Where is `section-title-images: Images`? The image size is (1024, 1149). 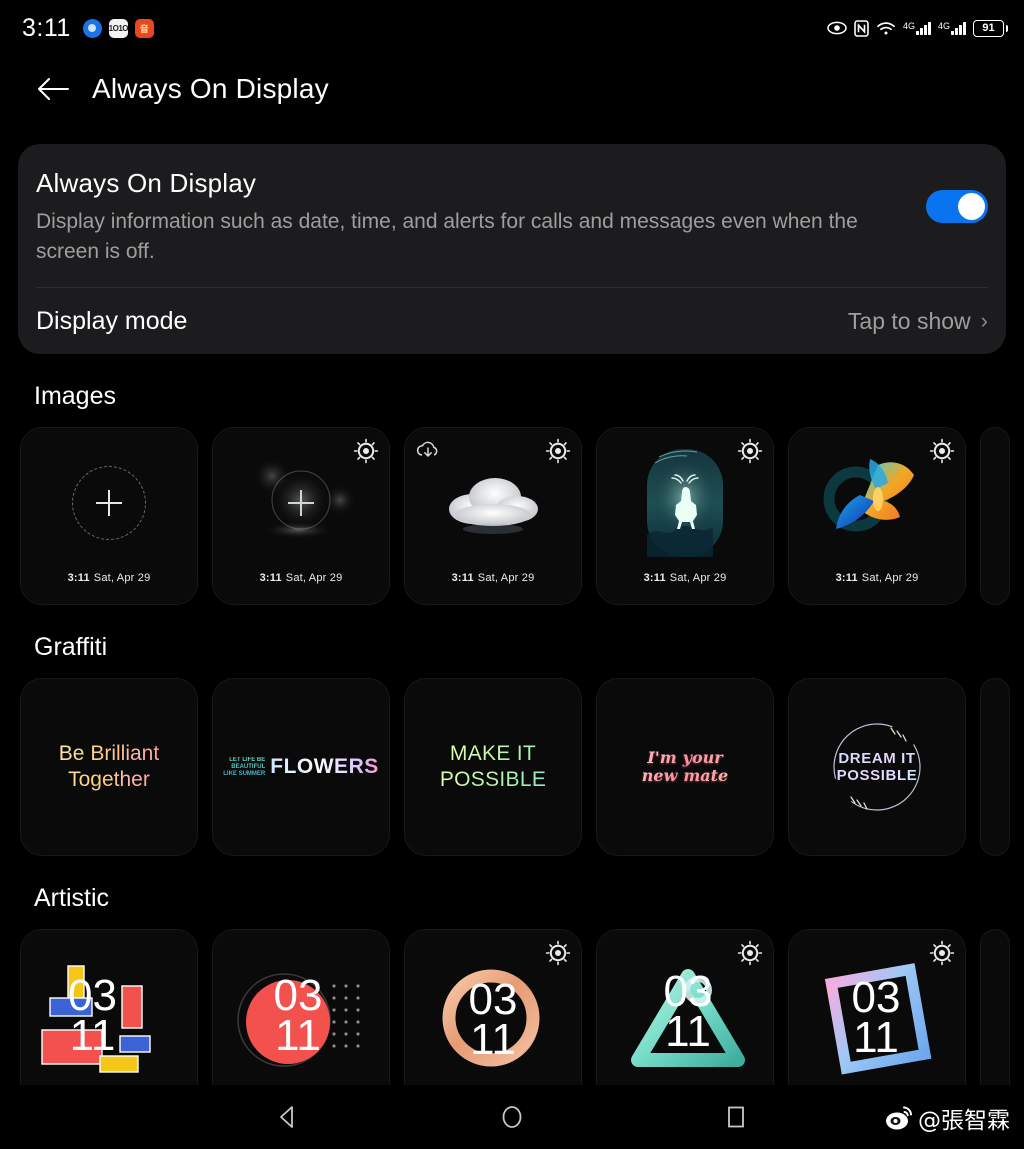 section-title-images: Images is located at coordinates (75, 396).